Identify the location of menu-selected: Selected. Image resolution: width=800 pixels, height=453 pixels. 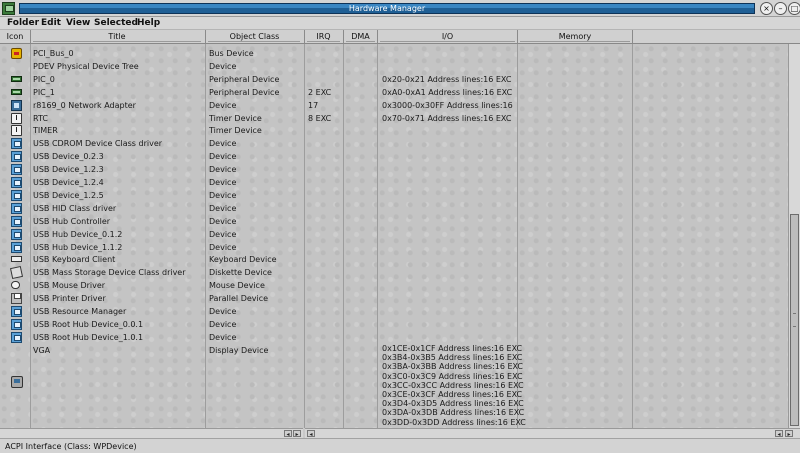
(116, 23).